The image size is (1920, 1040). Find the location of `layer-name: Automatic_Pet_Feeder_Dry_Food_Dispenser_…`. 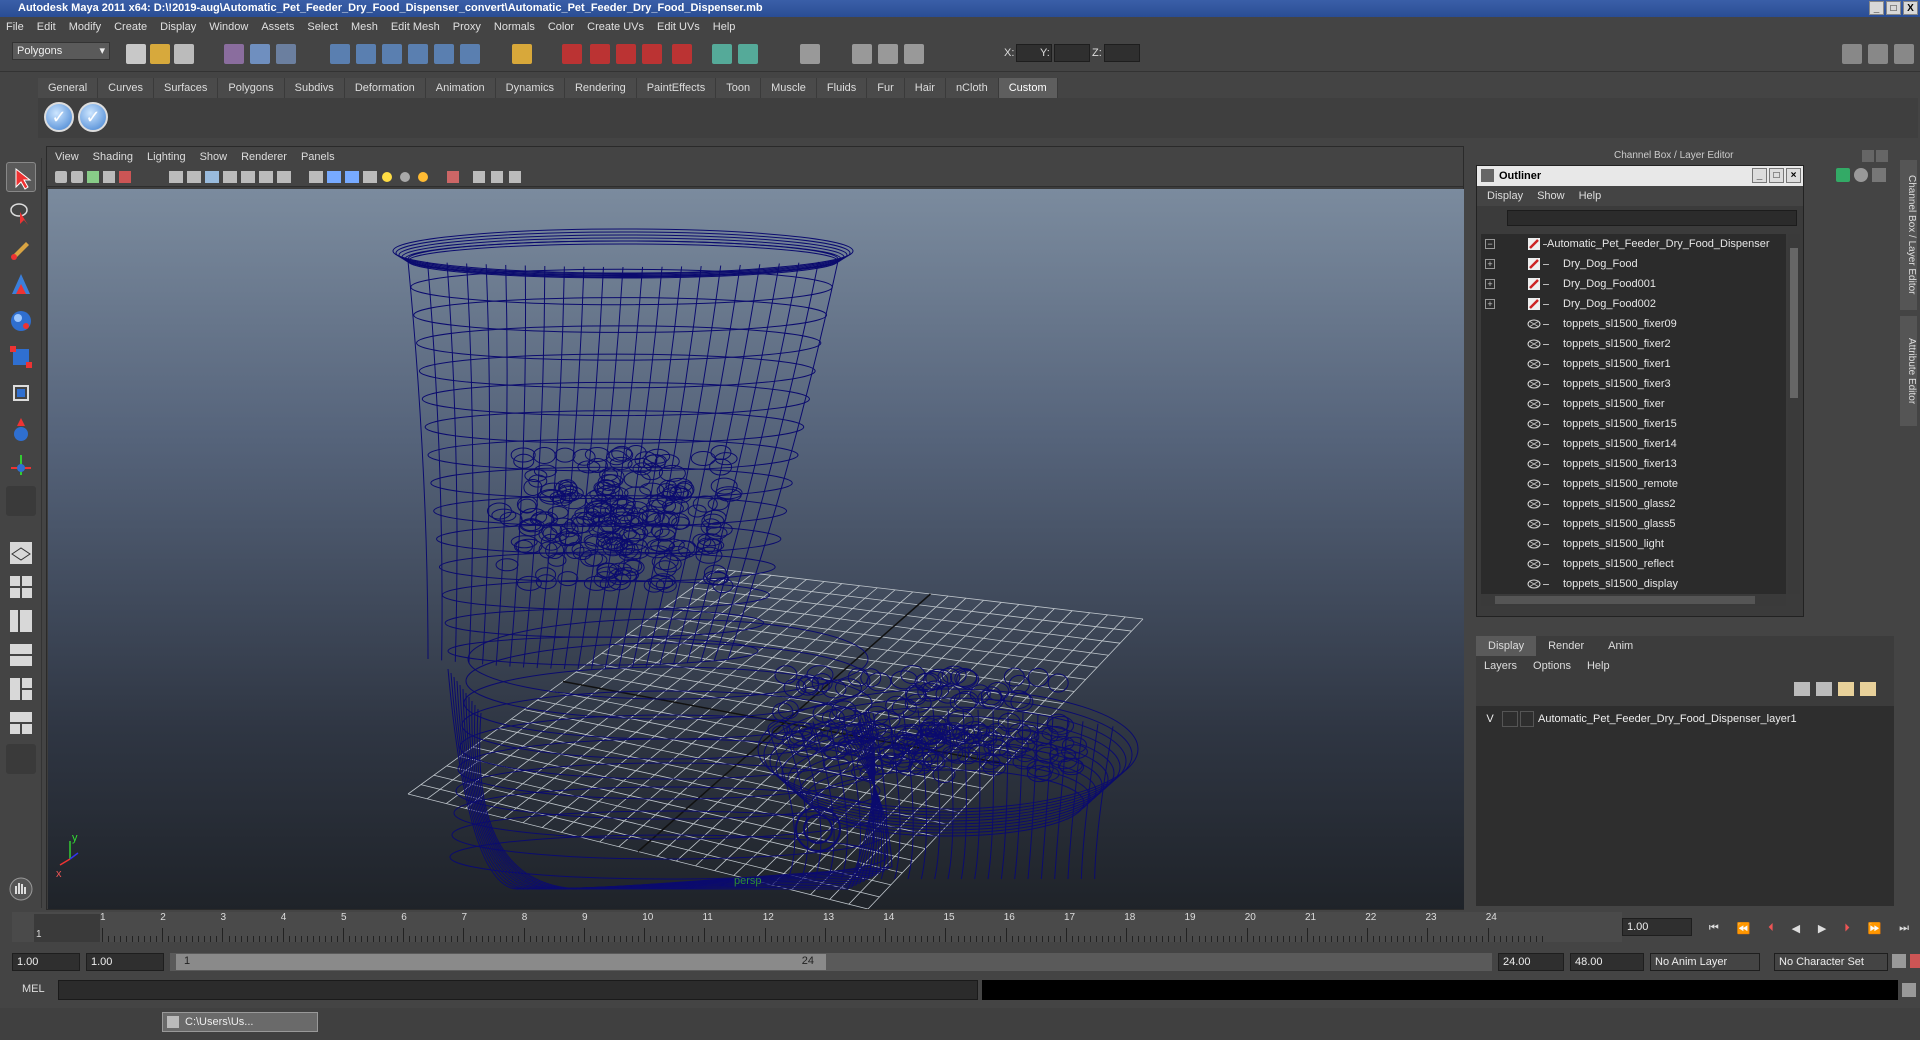

layer-name: Automatic_Pet_Feeder_Dry_Food_Dispenser_… is located at coordinates (1667, 719).